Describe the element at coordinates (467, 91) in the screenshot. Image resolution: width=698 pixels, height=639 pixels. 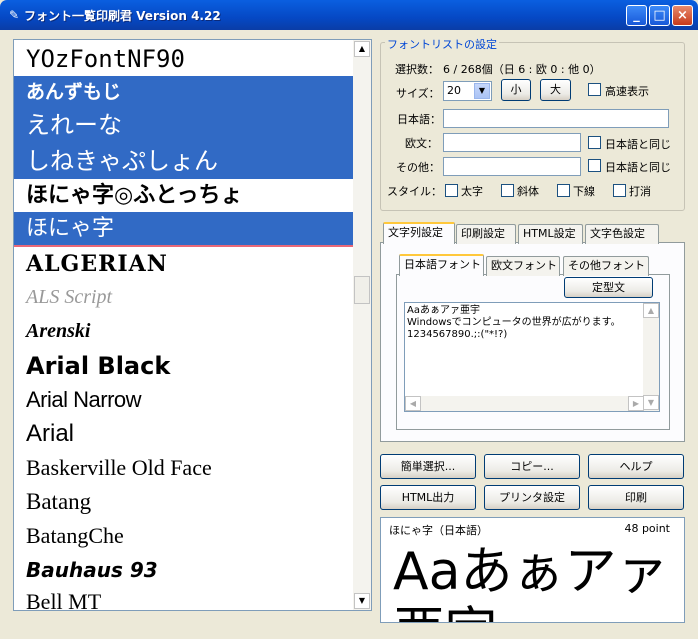
I see `size-select: 20 ▼` at that location.